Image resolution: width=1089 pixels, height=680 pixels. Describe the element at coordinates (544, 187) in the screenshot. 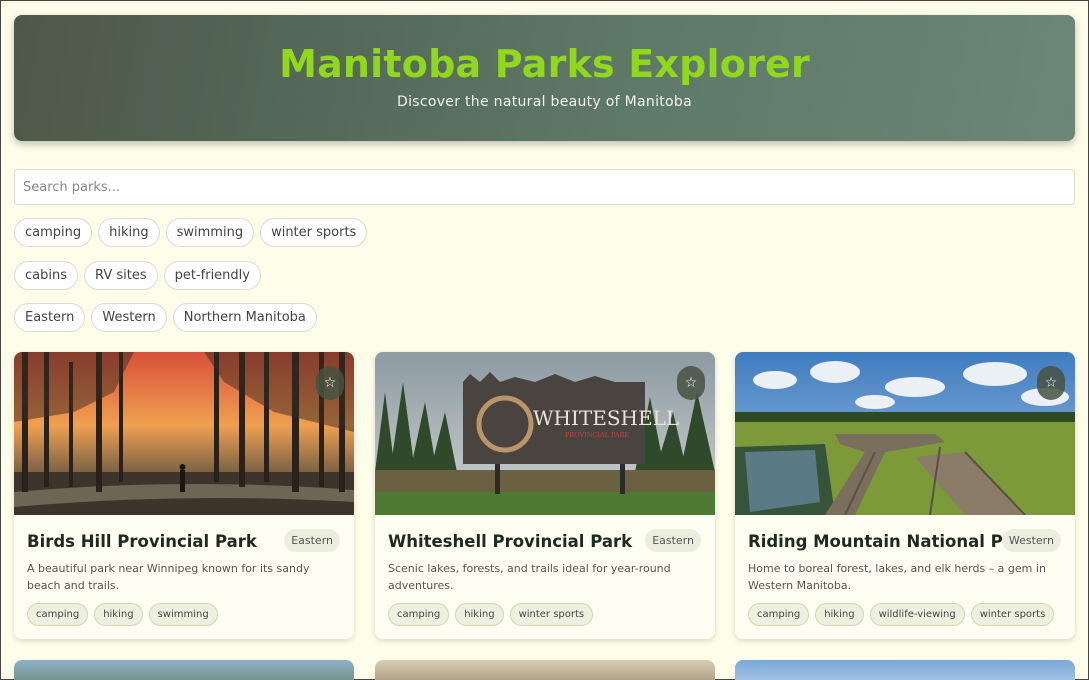

I see `search-input` at that location.